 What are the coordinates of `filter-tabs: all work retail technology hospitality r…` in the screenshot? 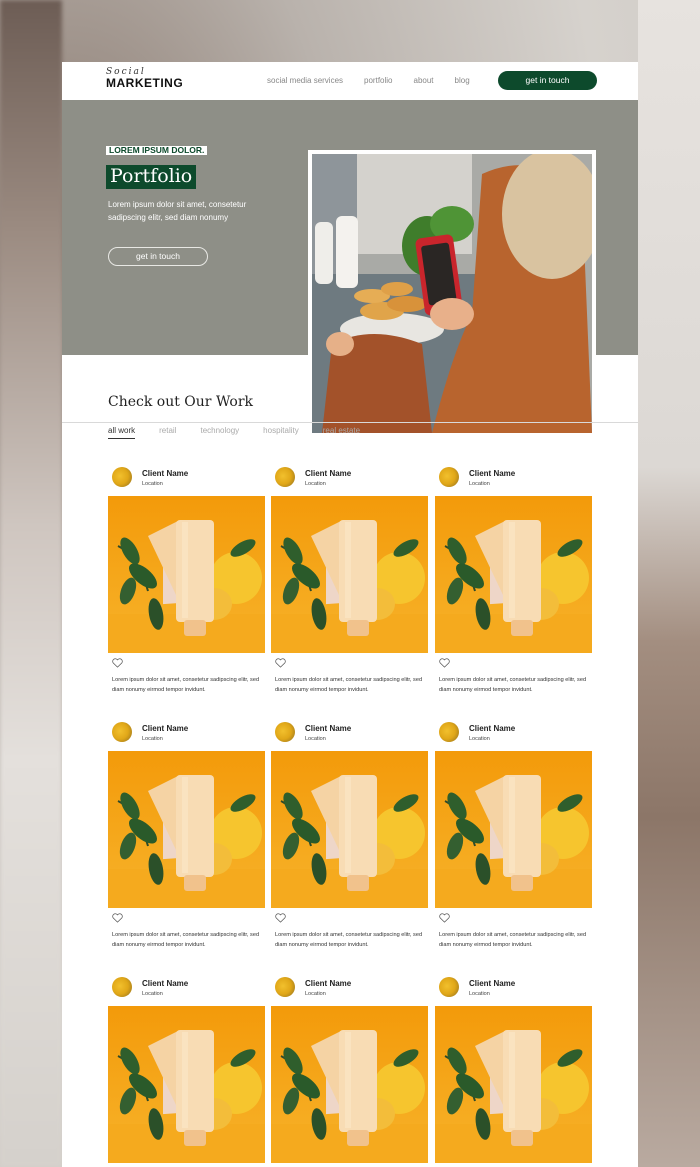 It's located at (246, 432).